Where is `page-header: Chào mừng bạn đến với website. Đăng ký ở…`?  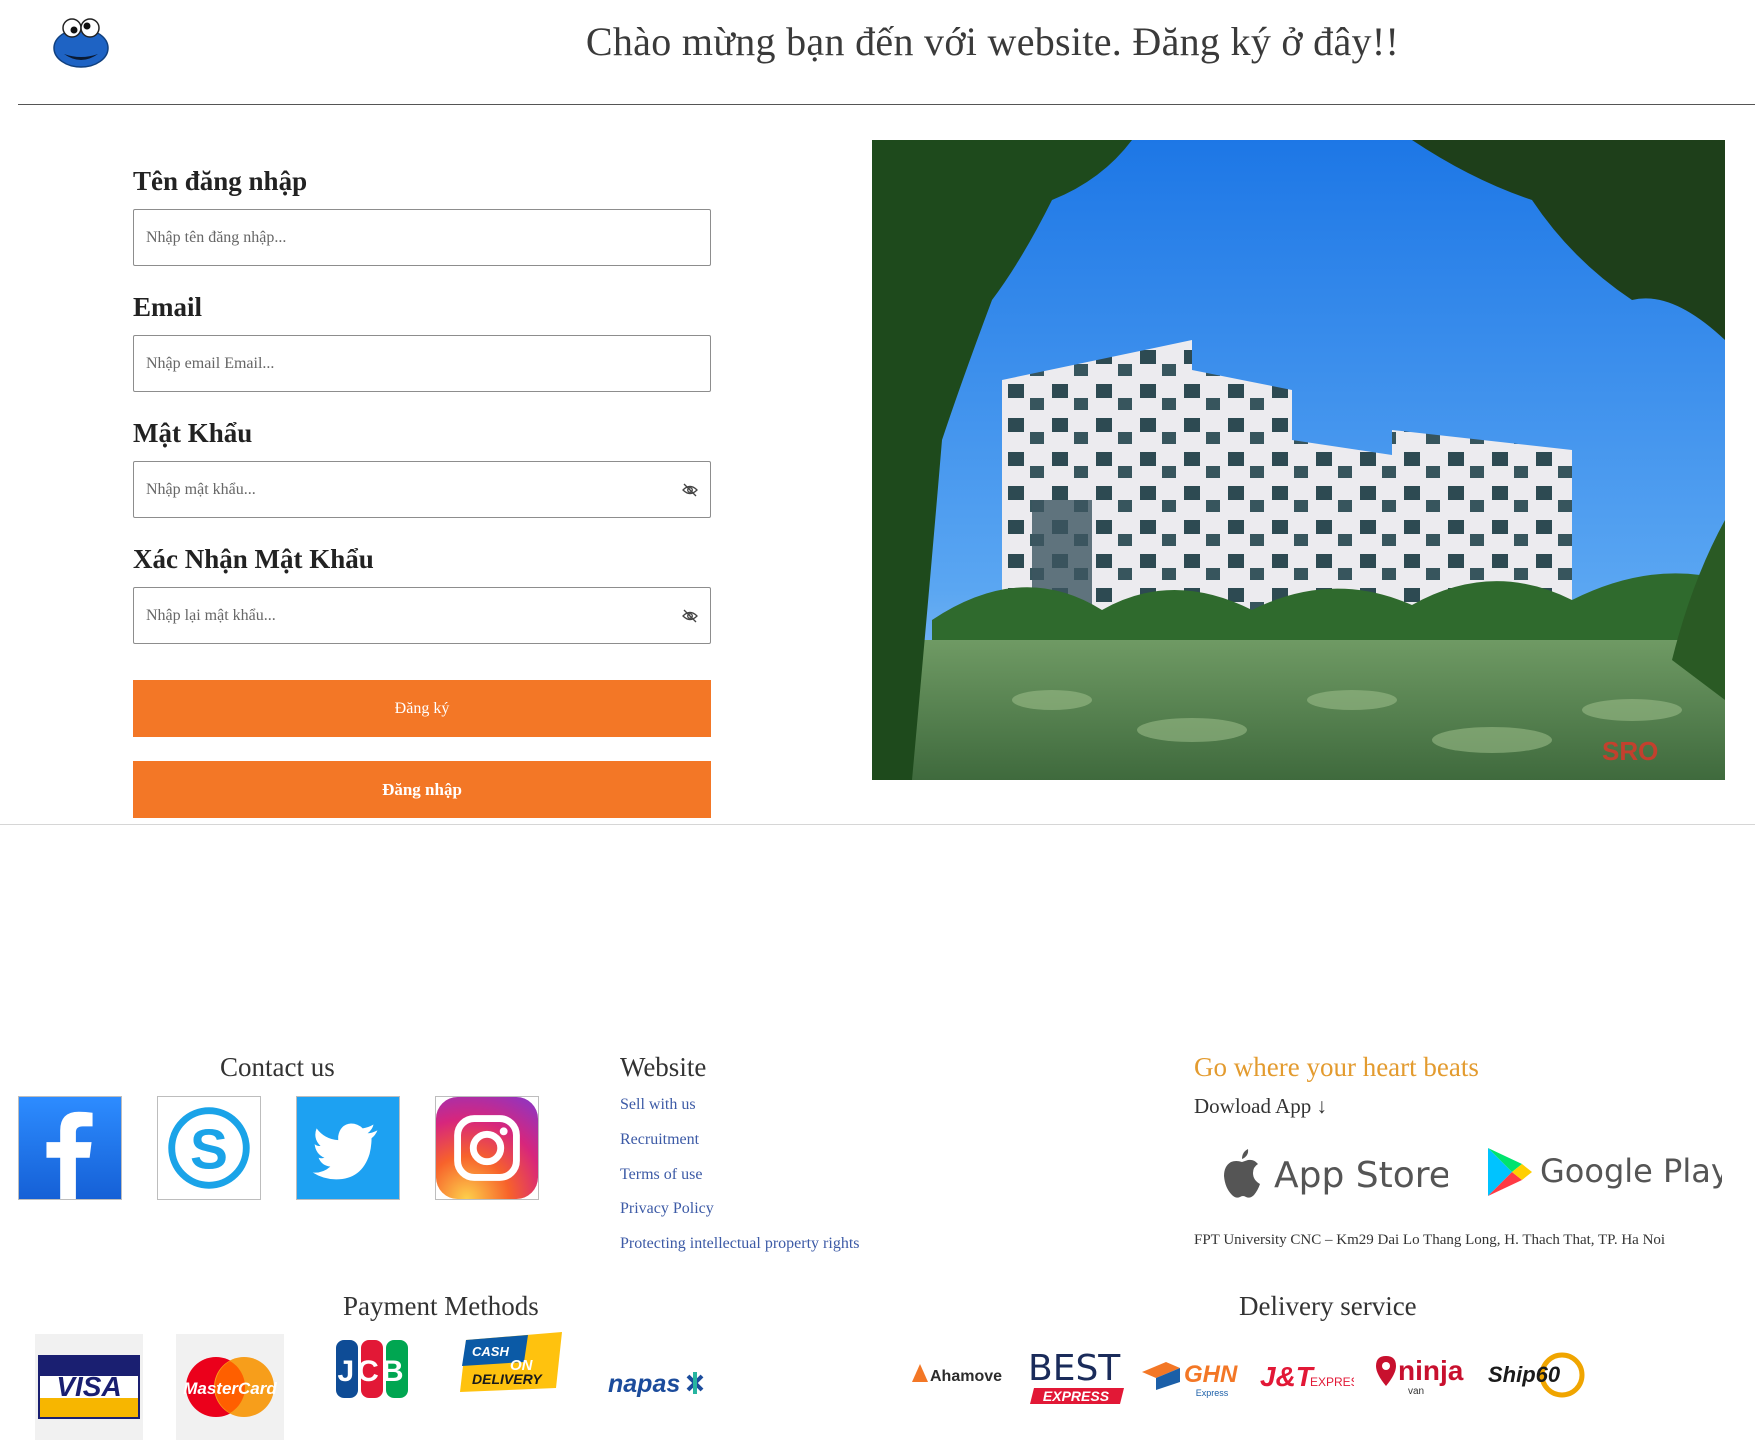 page-header: Chào mừng bạn đến với website. Đăng ký ở… is located at coordinates (877, 53).